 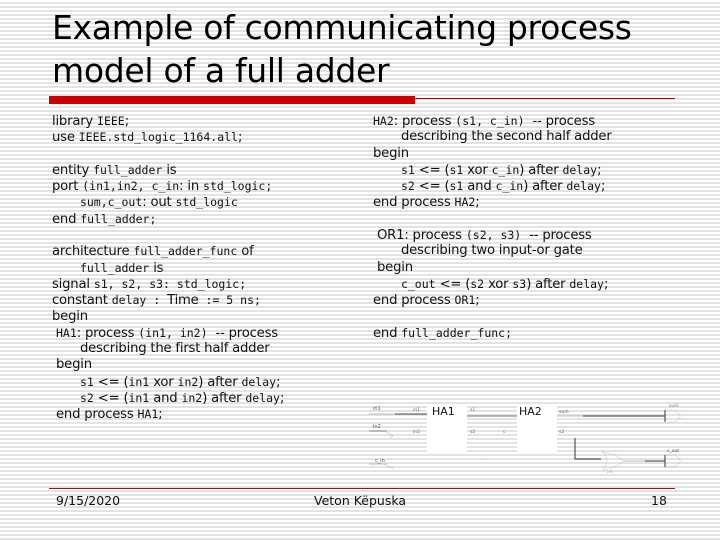 I want to click on footer-divider, so click(x=362, y=488).